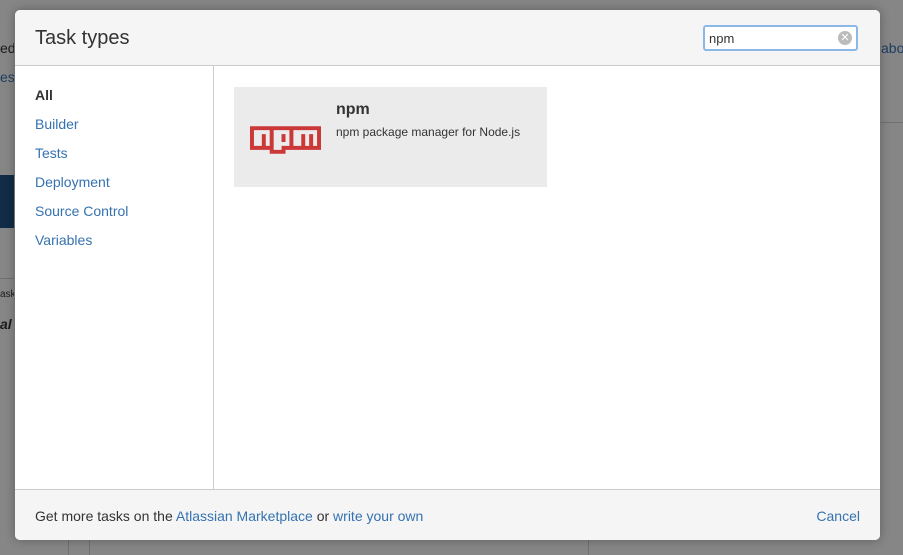 Image resolution: width=903 pixels, height=555 pixels. I want to click on write-your-own-link: write your own, so click(378, 516).